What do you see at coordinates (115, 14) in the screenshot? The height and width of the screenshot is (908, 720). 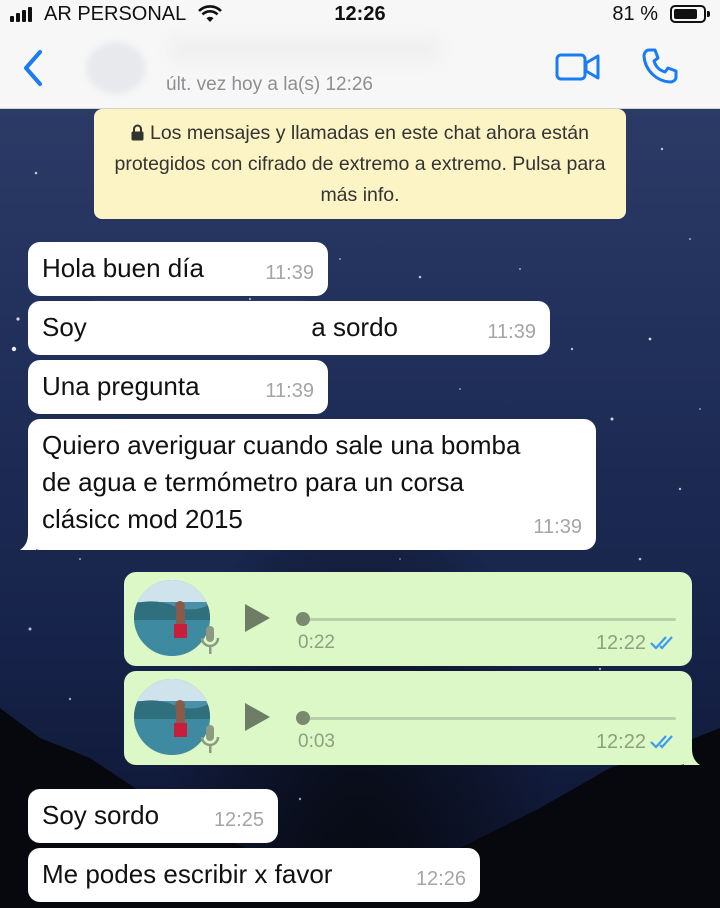 I see `carrier-name: AR PERSONAL` at bounding box center [115, 14].